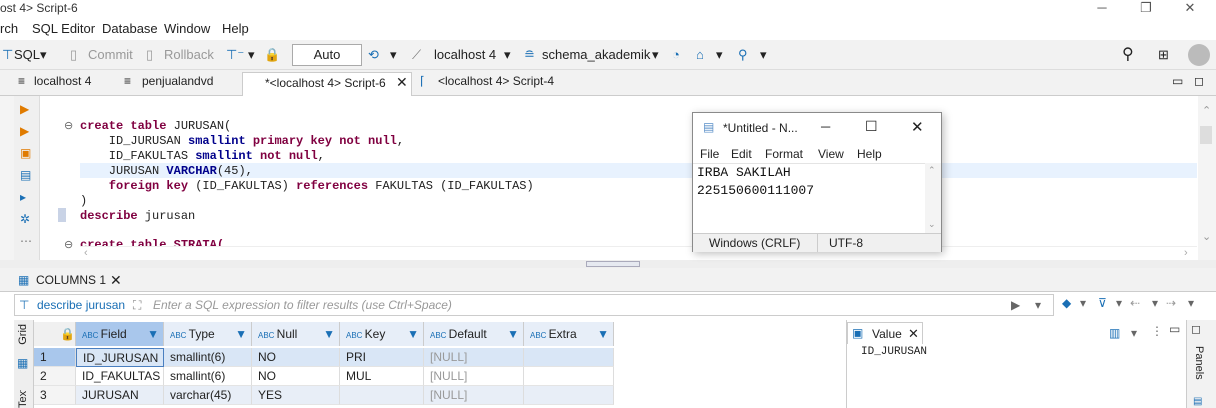  I want to click on table-cell: ID_FAKULTAS, so click(120, 376).